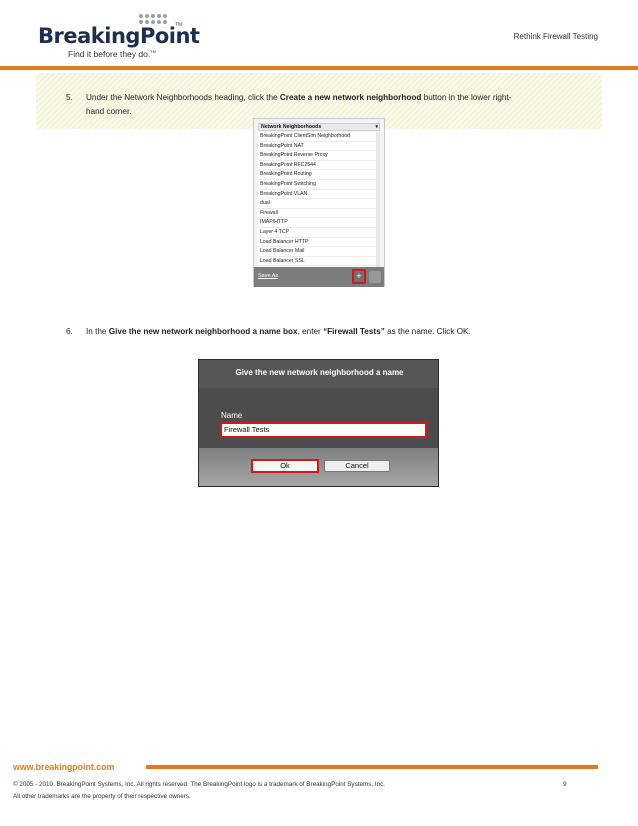  I want to click on list-item: IMAP/HTTP, so click(317, 223).